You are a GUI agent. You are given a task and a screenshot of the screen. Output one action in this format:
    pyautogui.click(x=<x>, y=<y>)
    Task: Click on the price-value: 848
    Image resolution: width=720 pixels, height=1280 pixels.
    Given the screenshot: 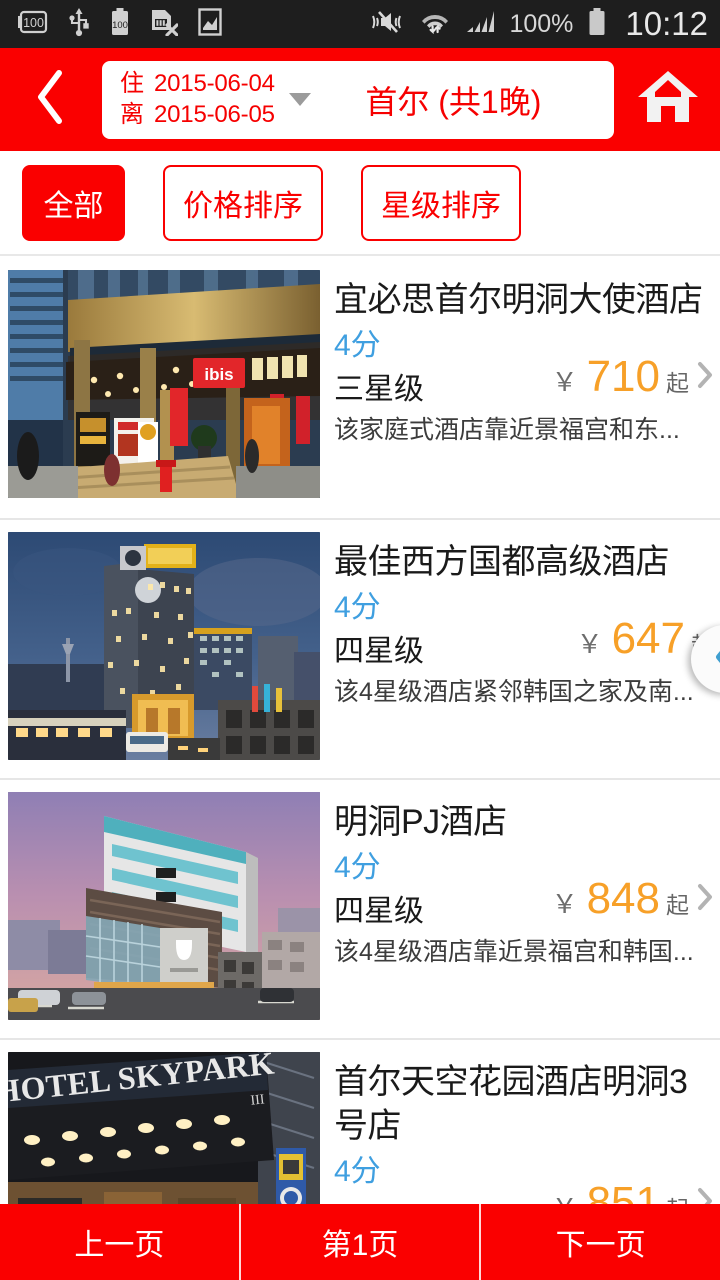 What is the action you would take?
    pyautogui.click(x=623, y=898)
    